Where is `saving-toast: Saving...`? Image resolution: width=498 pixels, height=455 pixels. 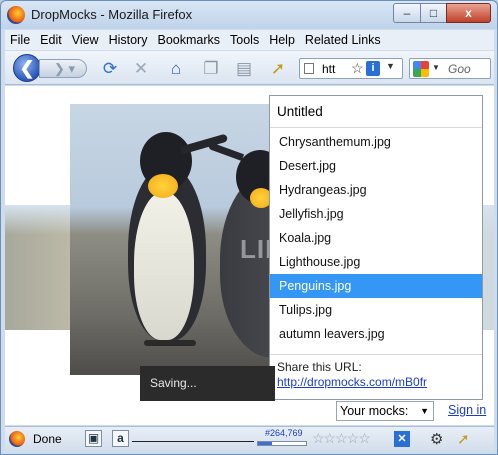 saving-toast: Saving... is located at coordinates (207, 383).